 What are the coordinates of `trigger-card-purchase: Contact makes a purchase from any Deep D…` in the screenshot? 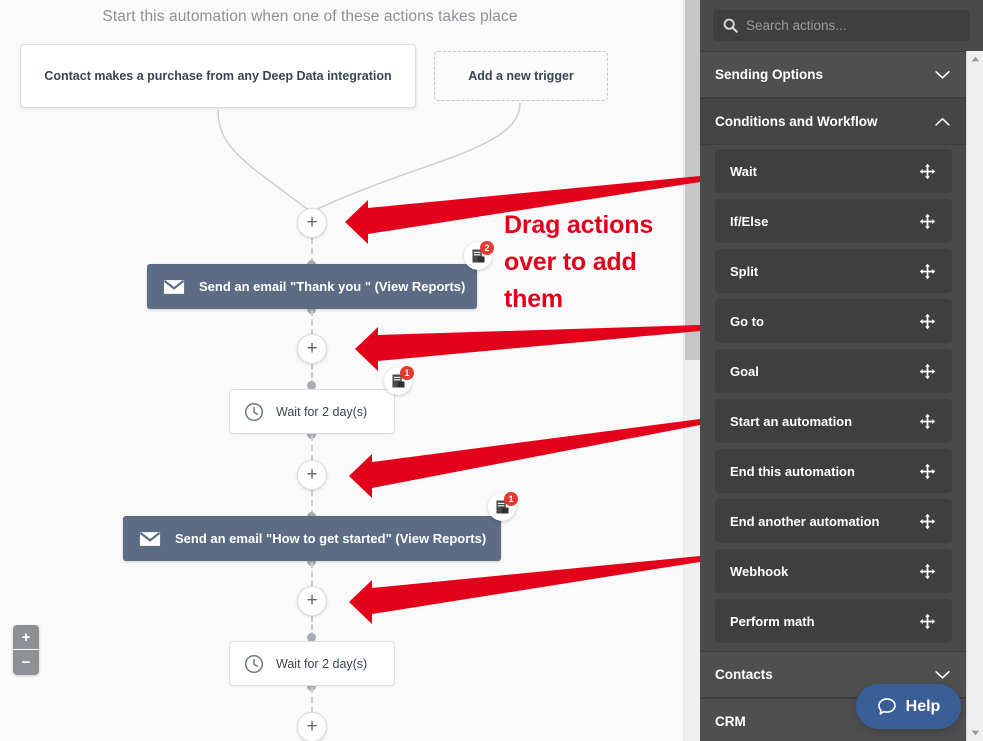 It's located at (218, 76).